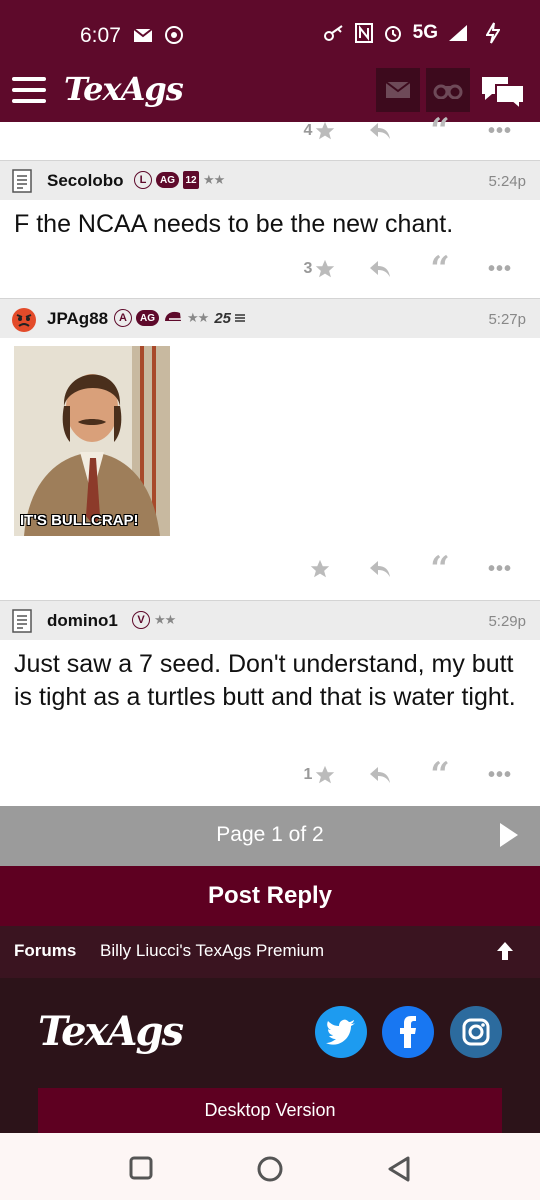 The image size is (540, 1200). I want to click on twitter-icon, so click(341, 1032).